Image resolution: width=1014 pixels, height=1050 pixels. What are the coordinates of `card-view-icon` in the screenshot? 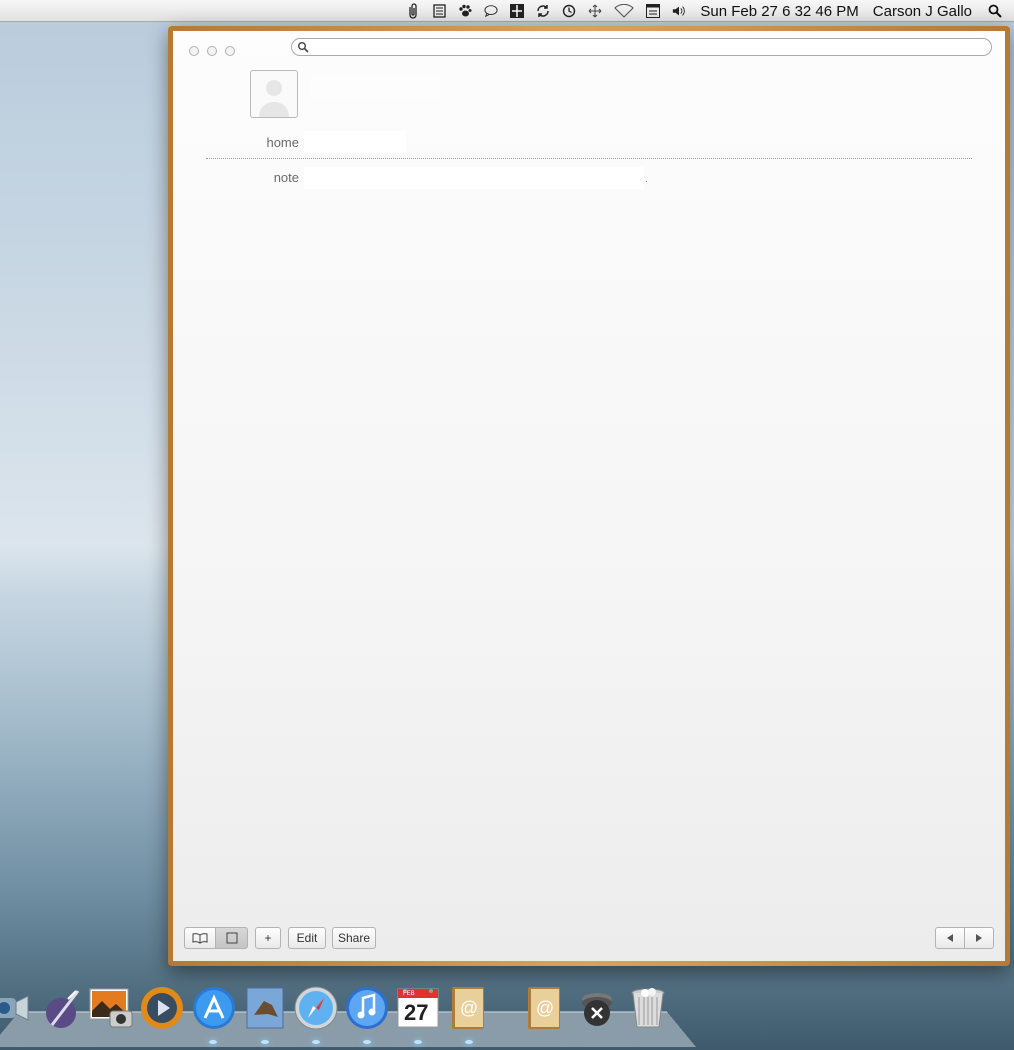 It's located at (231, 938).